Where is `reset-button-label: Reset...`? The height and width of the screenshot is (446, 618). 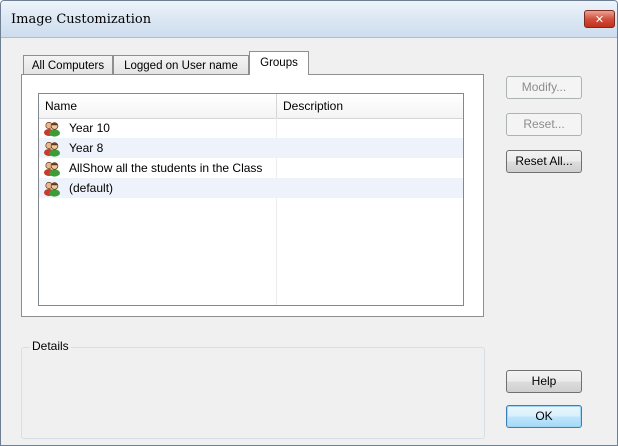 reset-button-label: Reset... is located at coordinates (544, 124).